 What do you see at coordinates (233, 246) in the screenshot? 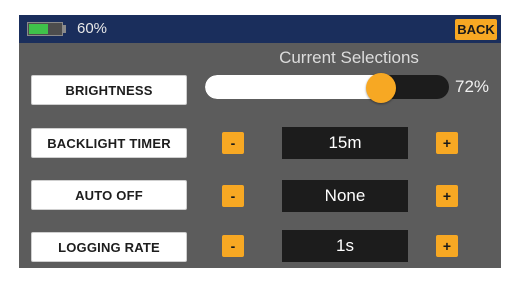
I see `logging-rate-decrease-button: -` at bounding box center [233, 246].